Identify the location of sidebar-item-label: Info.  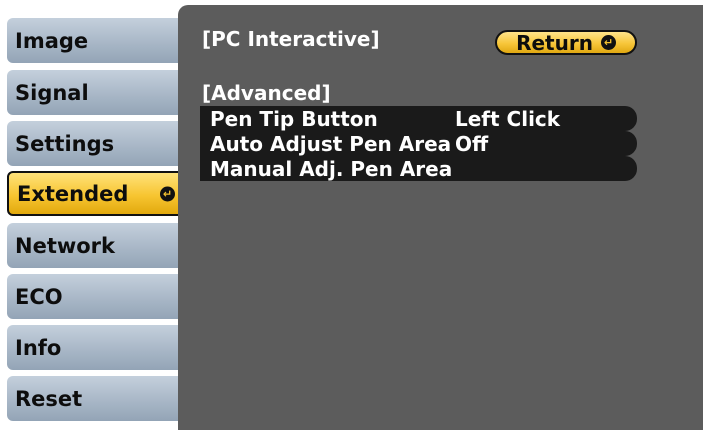
(38, 347).